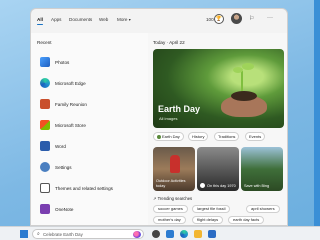 The height and width of the screenshot is (240, 320). I want to click on powerpoint-icon, so click(45, 104).